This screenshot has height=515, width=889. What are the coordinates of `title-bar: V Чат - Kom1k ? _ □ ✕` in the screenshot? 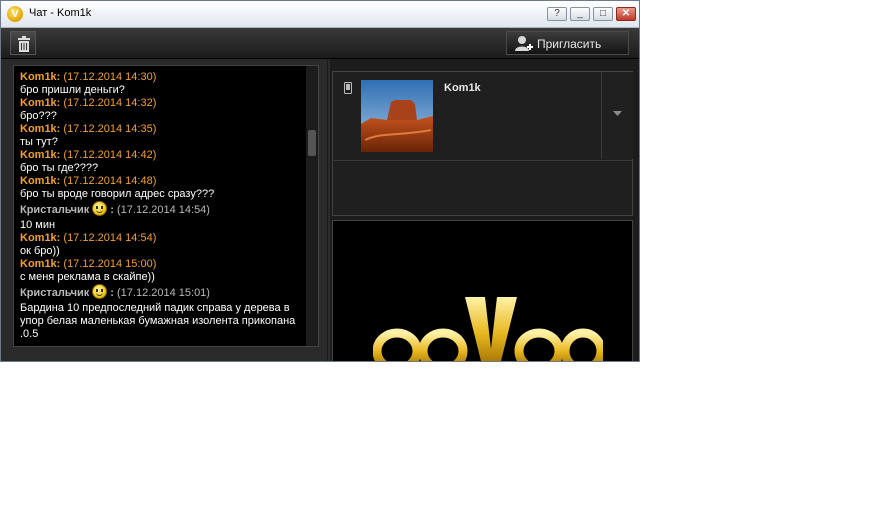 It's located at (320, 14).